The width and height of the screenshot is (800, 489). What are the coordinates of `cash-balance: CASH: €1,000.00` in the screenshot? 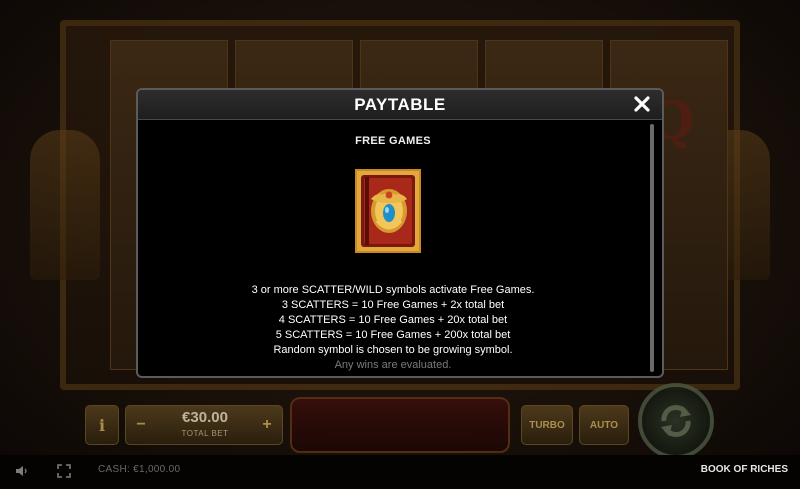 It's located at (139, 469).